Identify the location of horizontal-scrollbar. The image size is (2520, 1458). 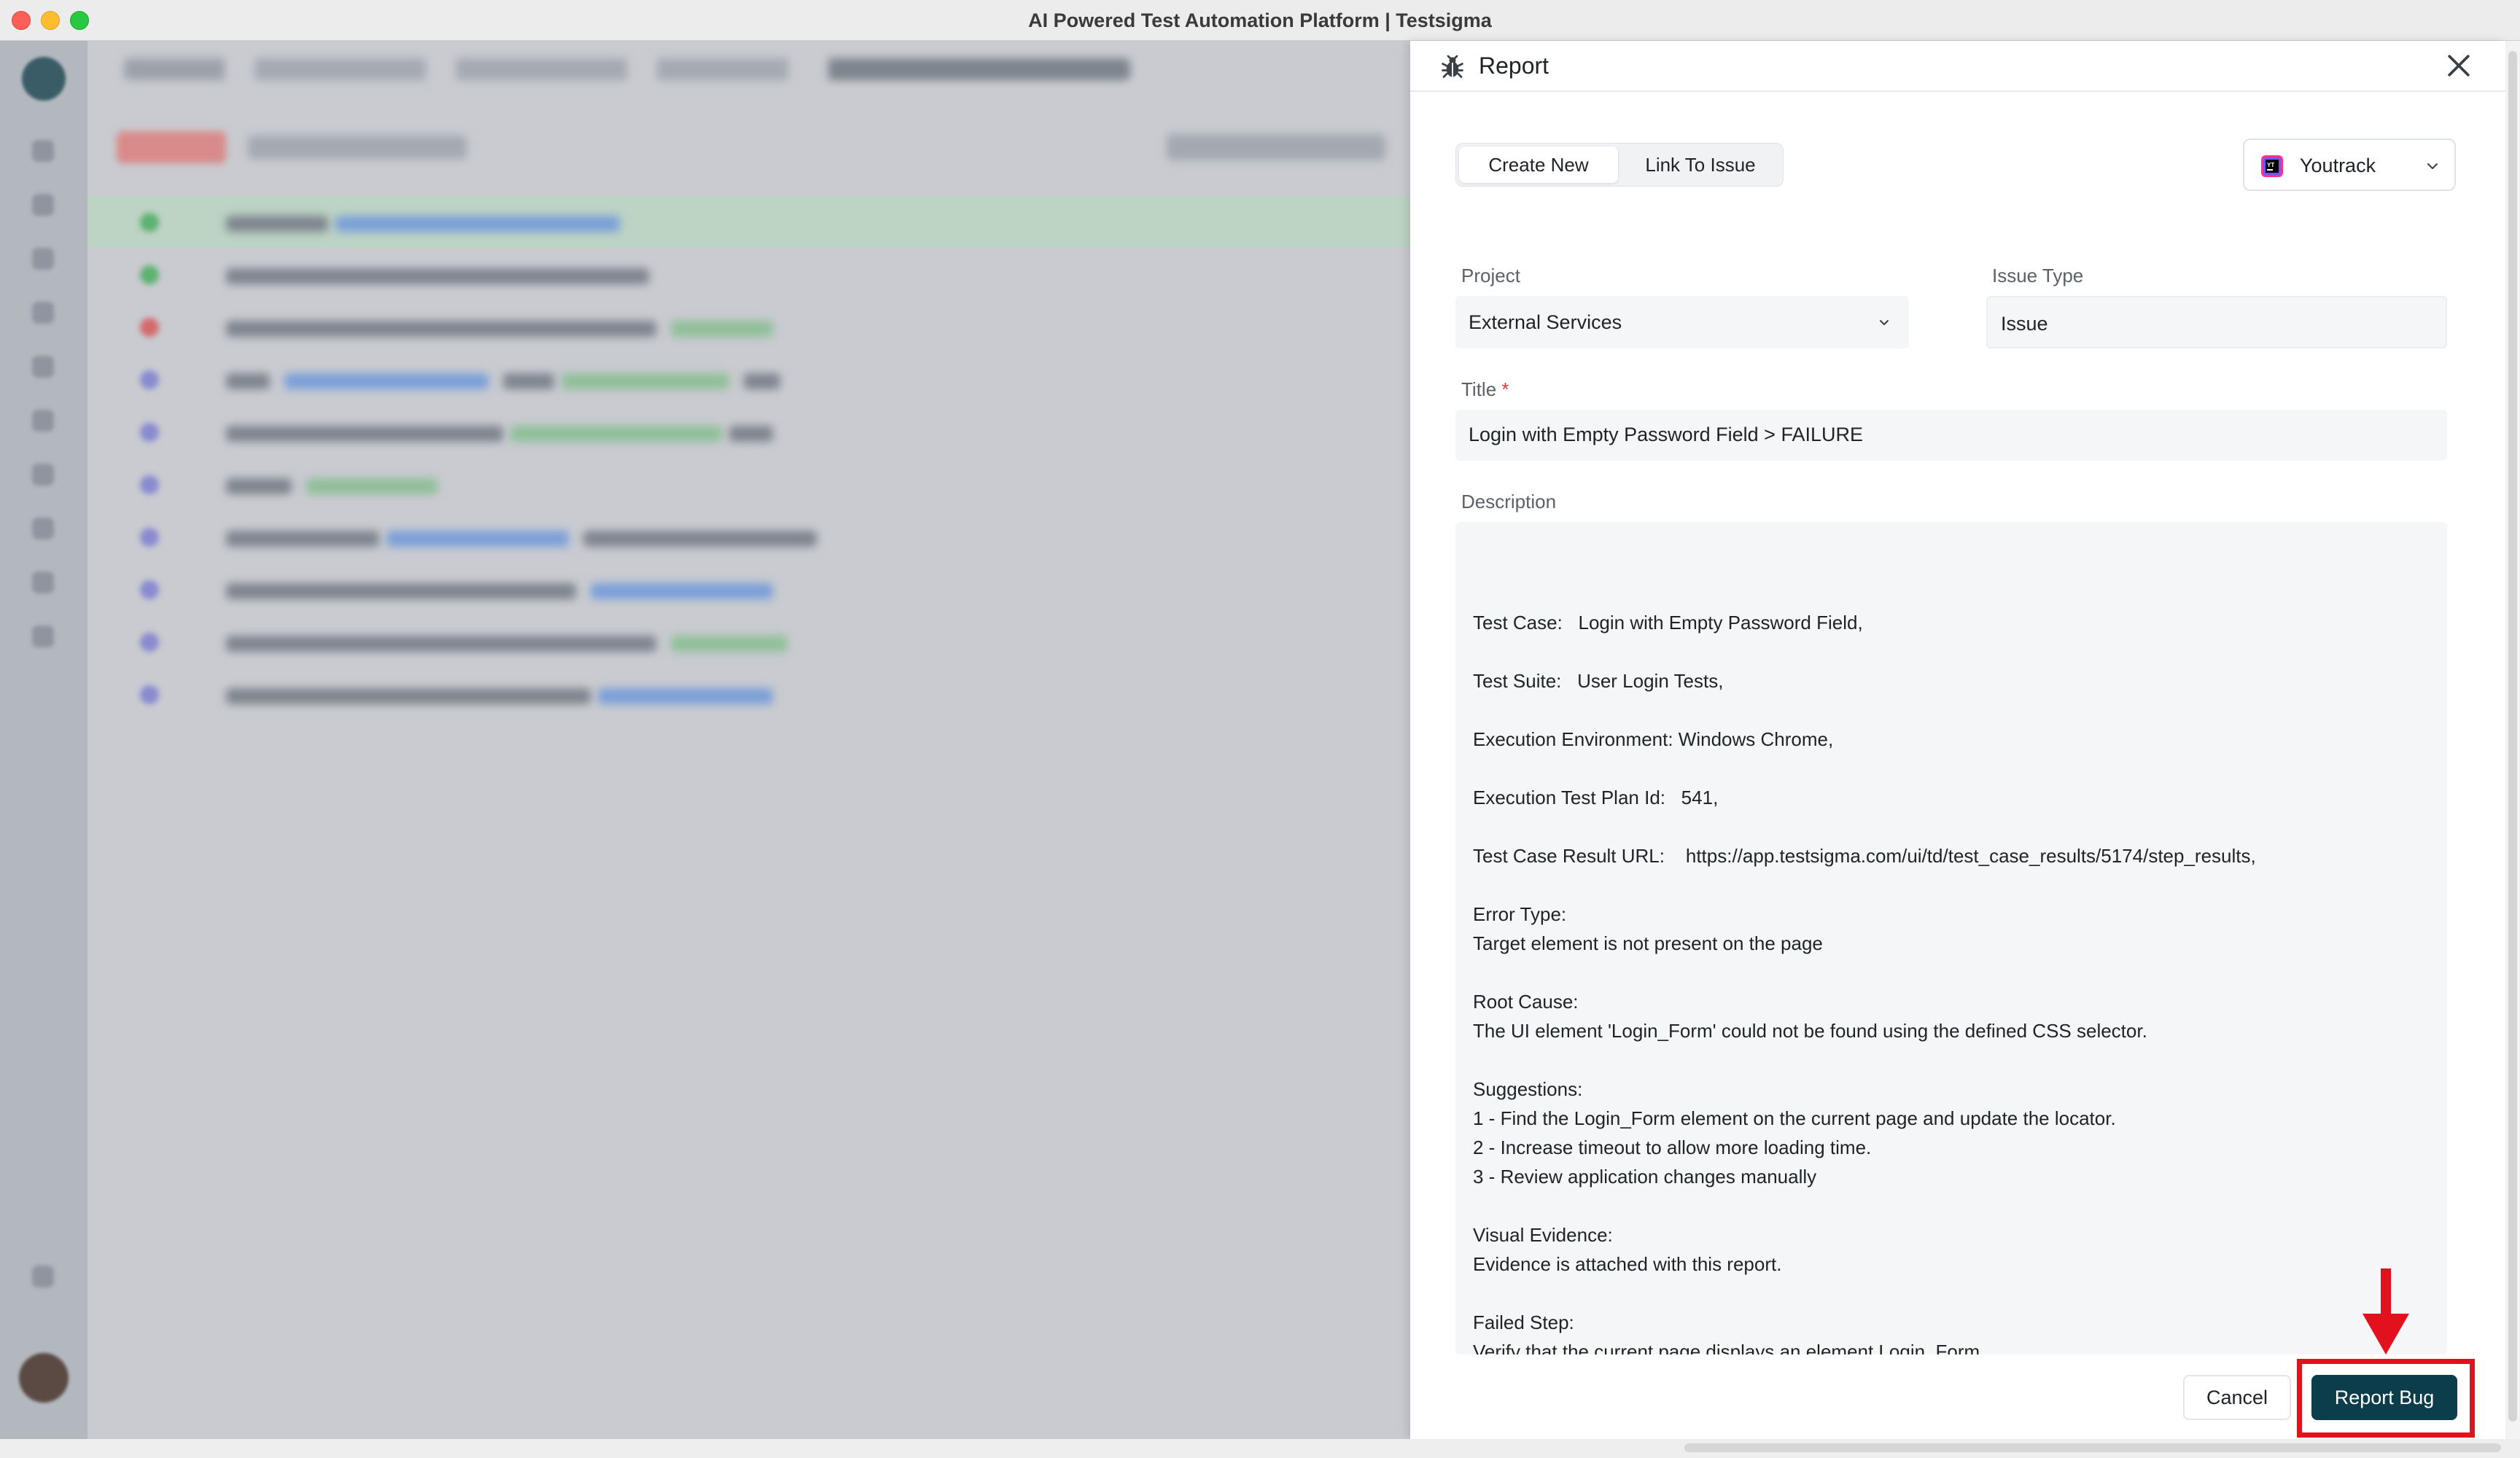
(1260, 1448).